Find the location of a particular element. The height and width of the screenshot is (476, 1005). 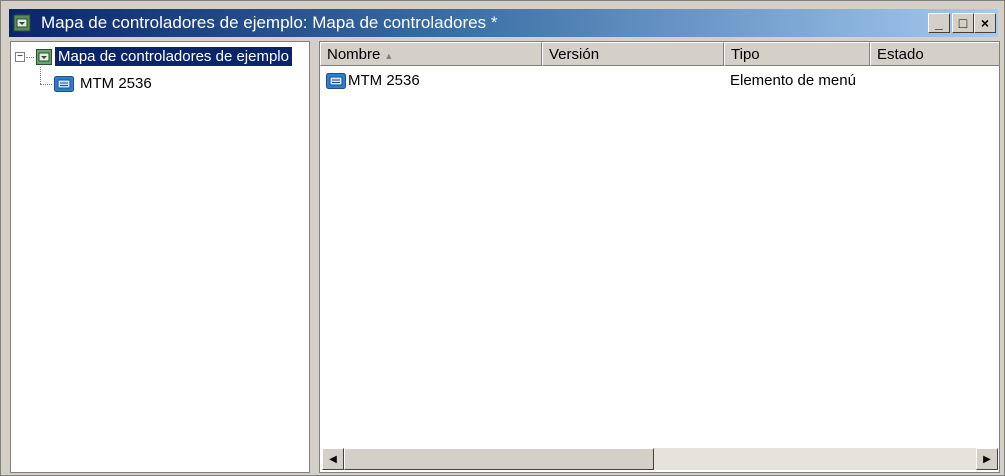

scroll-left-button: ◀ is located at coordinates (333, 459).